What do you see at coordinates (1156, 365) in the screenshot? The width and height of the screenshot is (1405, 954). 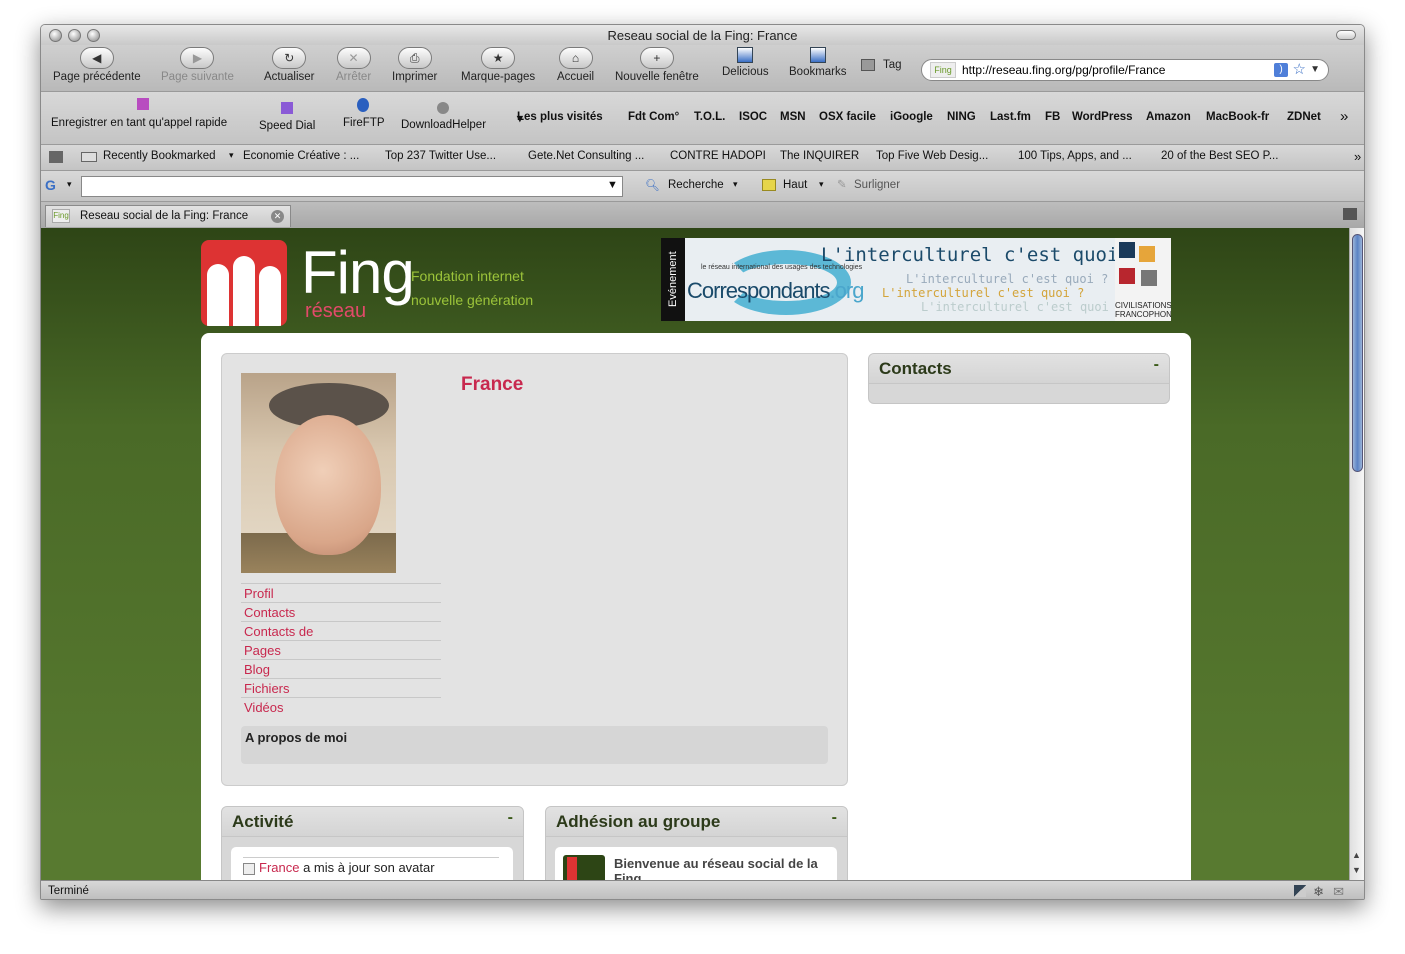 I see `collapse-contacts-button: -` at bounding box center [1156, 365].